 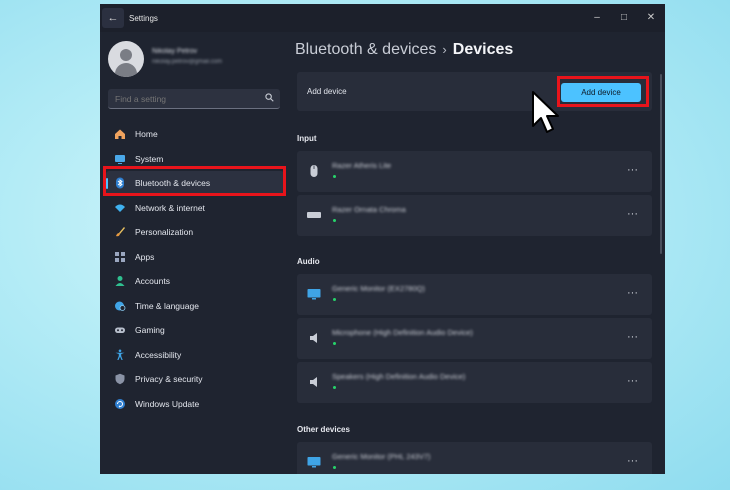 What do you see at coordinates (378, 288) in the screenshot?
I see `device-name: Generic Monitor (EX2780Q)` at bounding box center [378, 288].